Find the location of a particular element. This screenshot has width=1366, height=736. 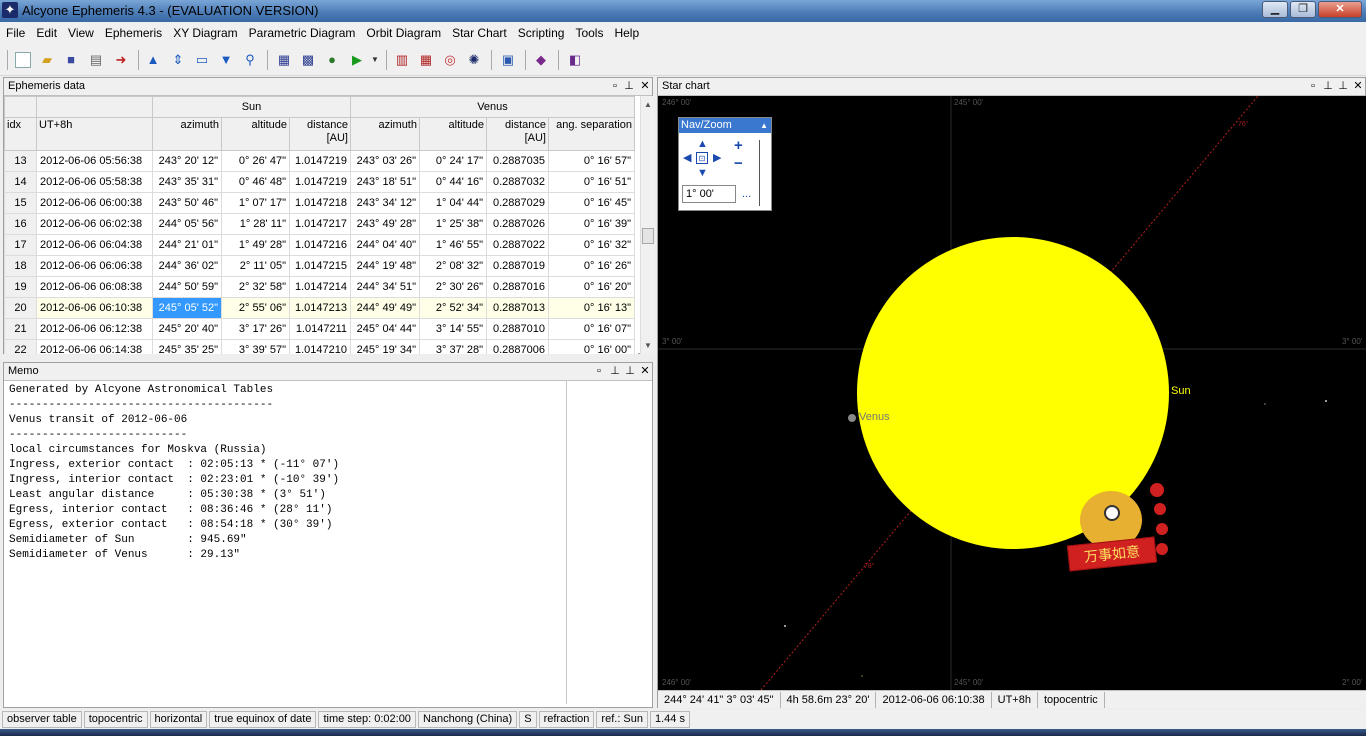

cell-venus-distance: 0.2887010 is located at coordinates (517, 329).